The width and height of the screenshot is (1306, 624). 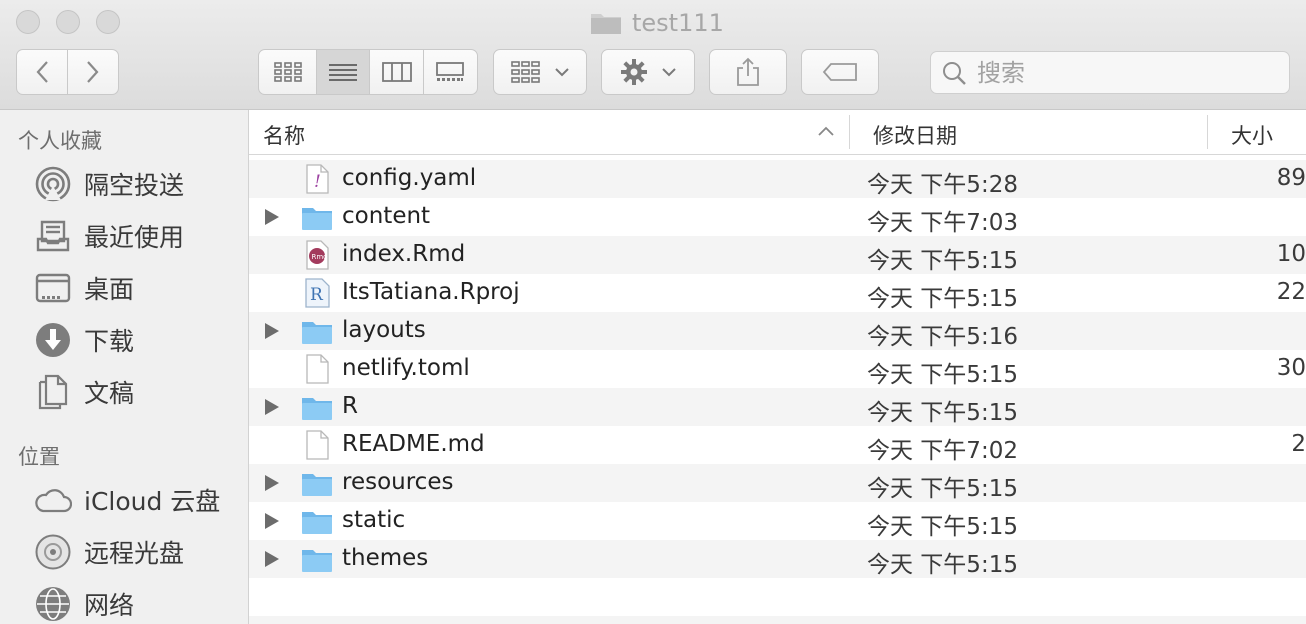 What do you see at coordinates (777, 179) in the screenshot?
I see `file-row: ! config.yaml 今天 下午5:28 89` at bounding box center [777, 179].